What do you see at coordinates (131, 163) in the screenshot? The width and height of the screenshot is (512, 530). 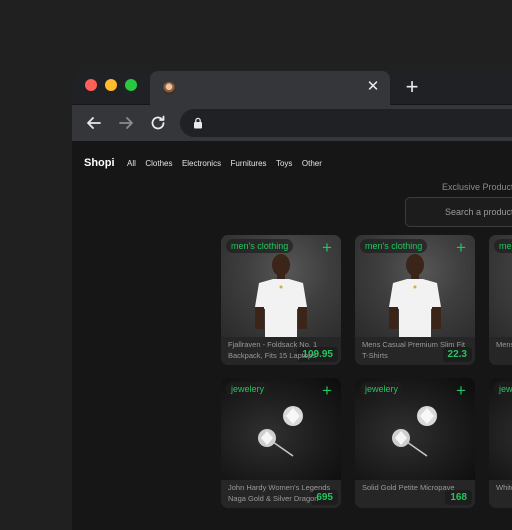 I see `nav-all: All` at bounding box center [131, 163].